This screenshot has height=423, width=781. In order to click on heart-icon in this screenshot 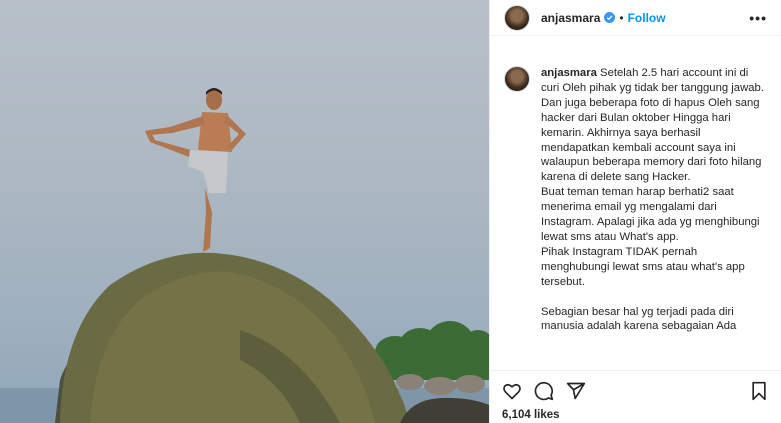, I will do `click(512, 391)`.